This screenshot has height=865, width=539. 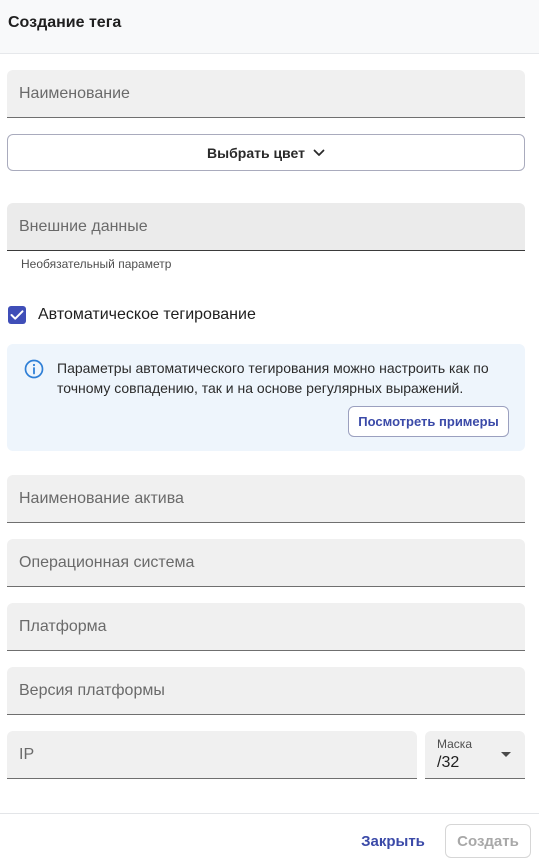 I want to click on choose-color-label: Выбрать цвет, so click(x=256, y=152).